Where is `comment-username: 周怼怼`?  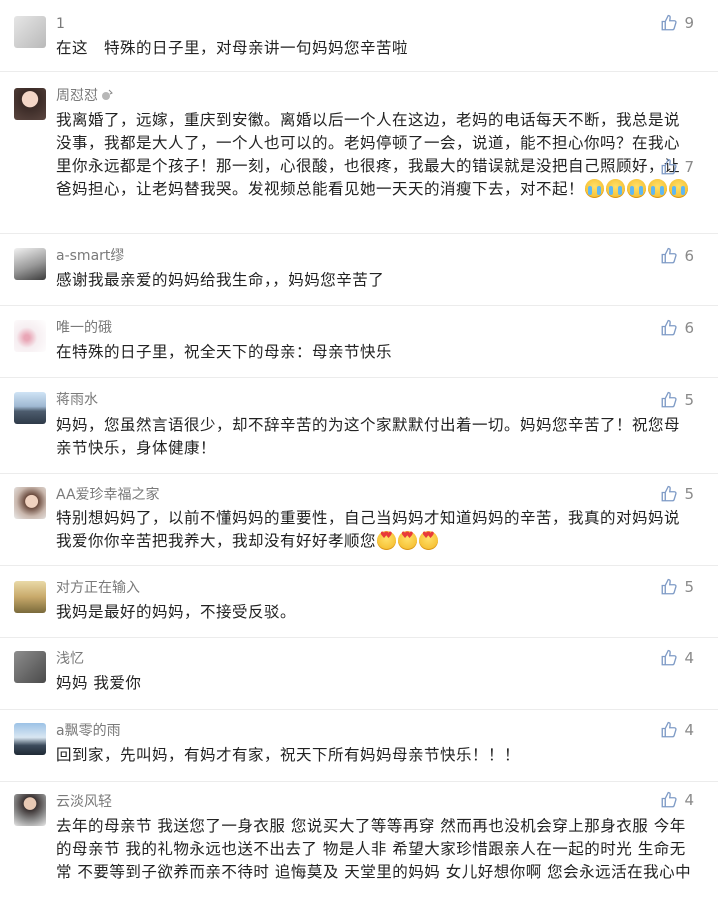 comment-username: 周怼怼 is located at coordinates (85, 96).